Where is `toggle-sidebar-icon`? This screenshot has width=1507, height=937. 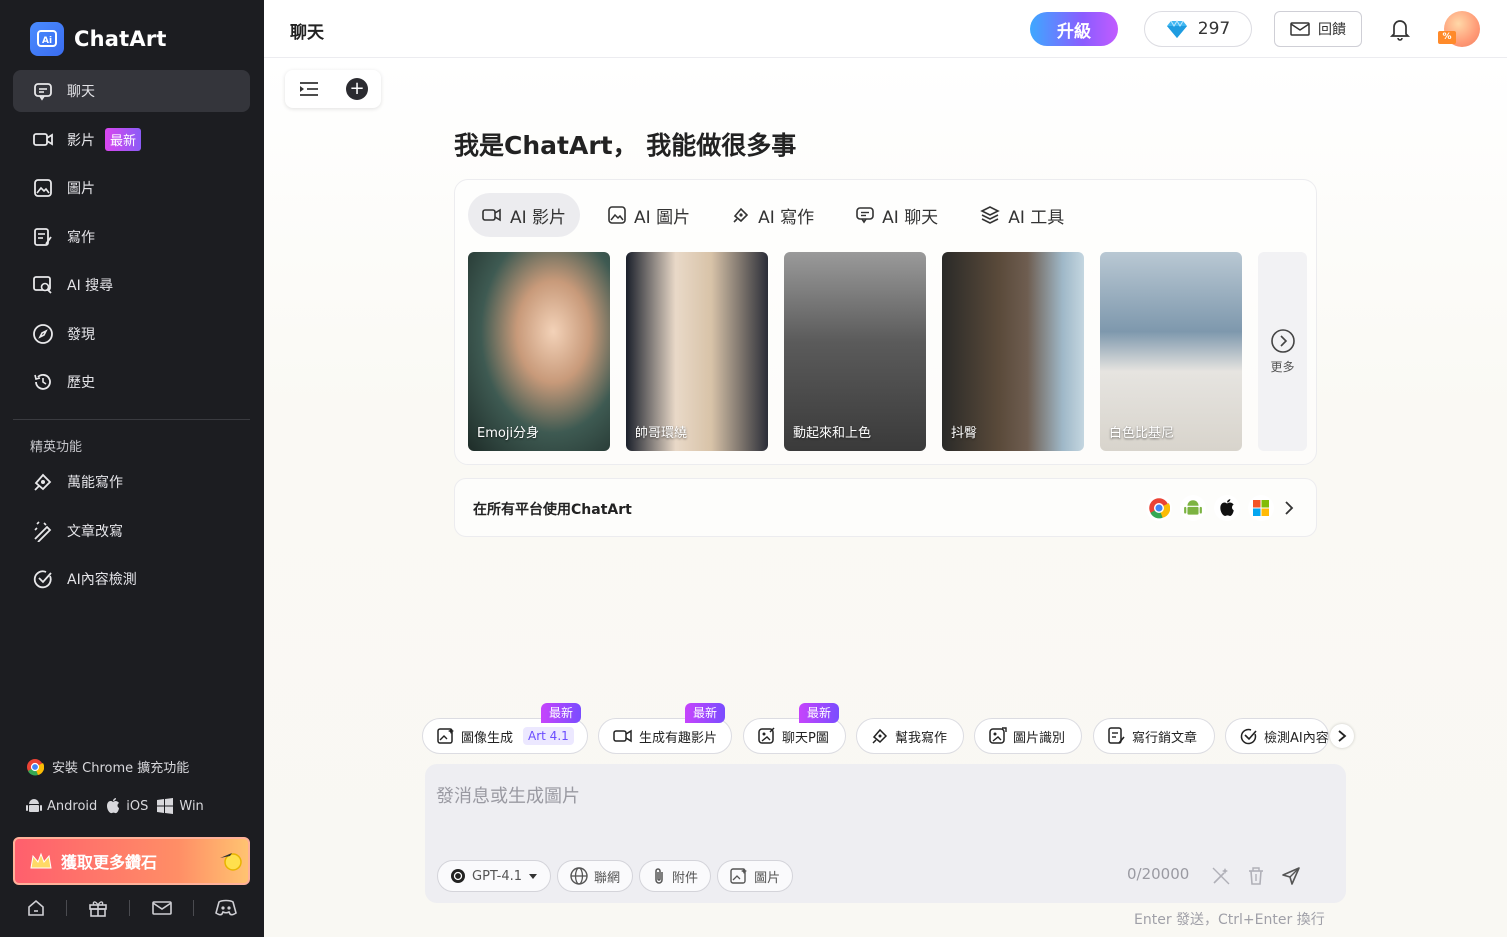 toggle-sidebar-icon is located at coordinates (309, 89).